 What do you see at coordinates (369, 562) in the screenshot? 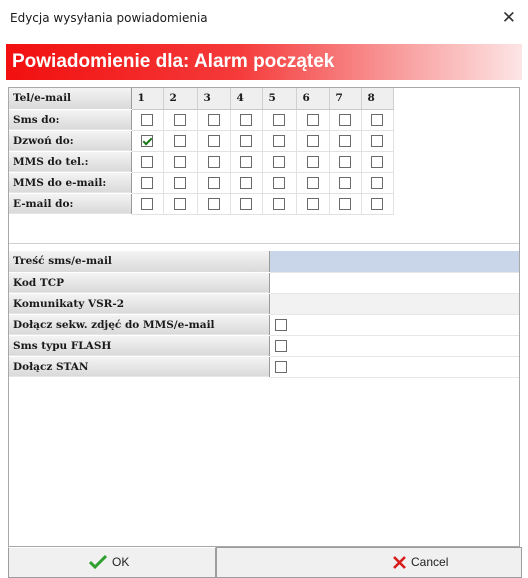
I see `cancel-button: Cancel` at bounding box center [369, 562].